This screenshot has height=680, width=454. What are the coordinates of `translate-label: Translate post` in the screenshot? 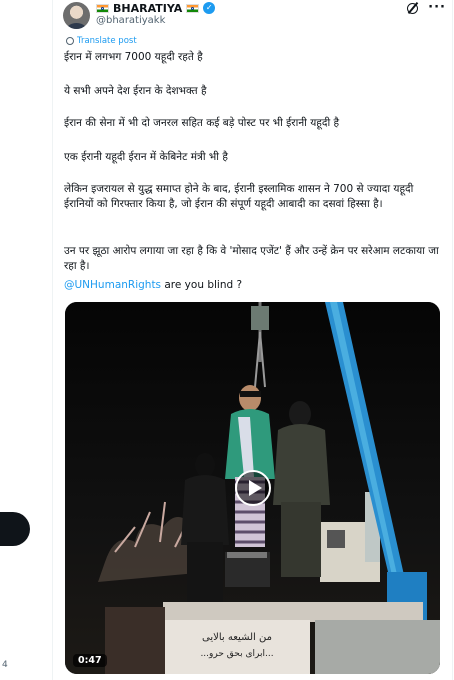 It's located at (107, 41).